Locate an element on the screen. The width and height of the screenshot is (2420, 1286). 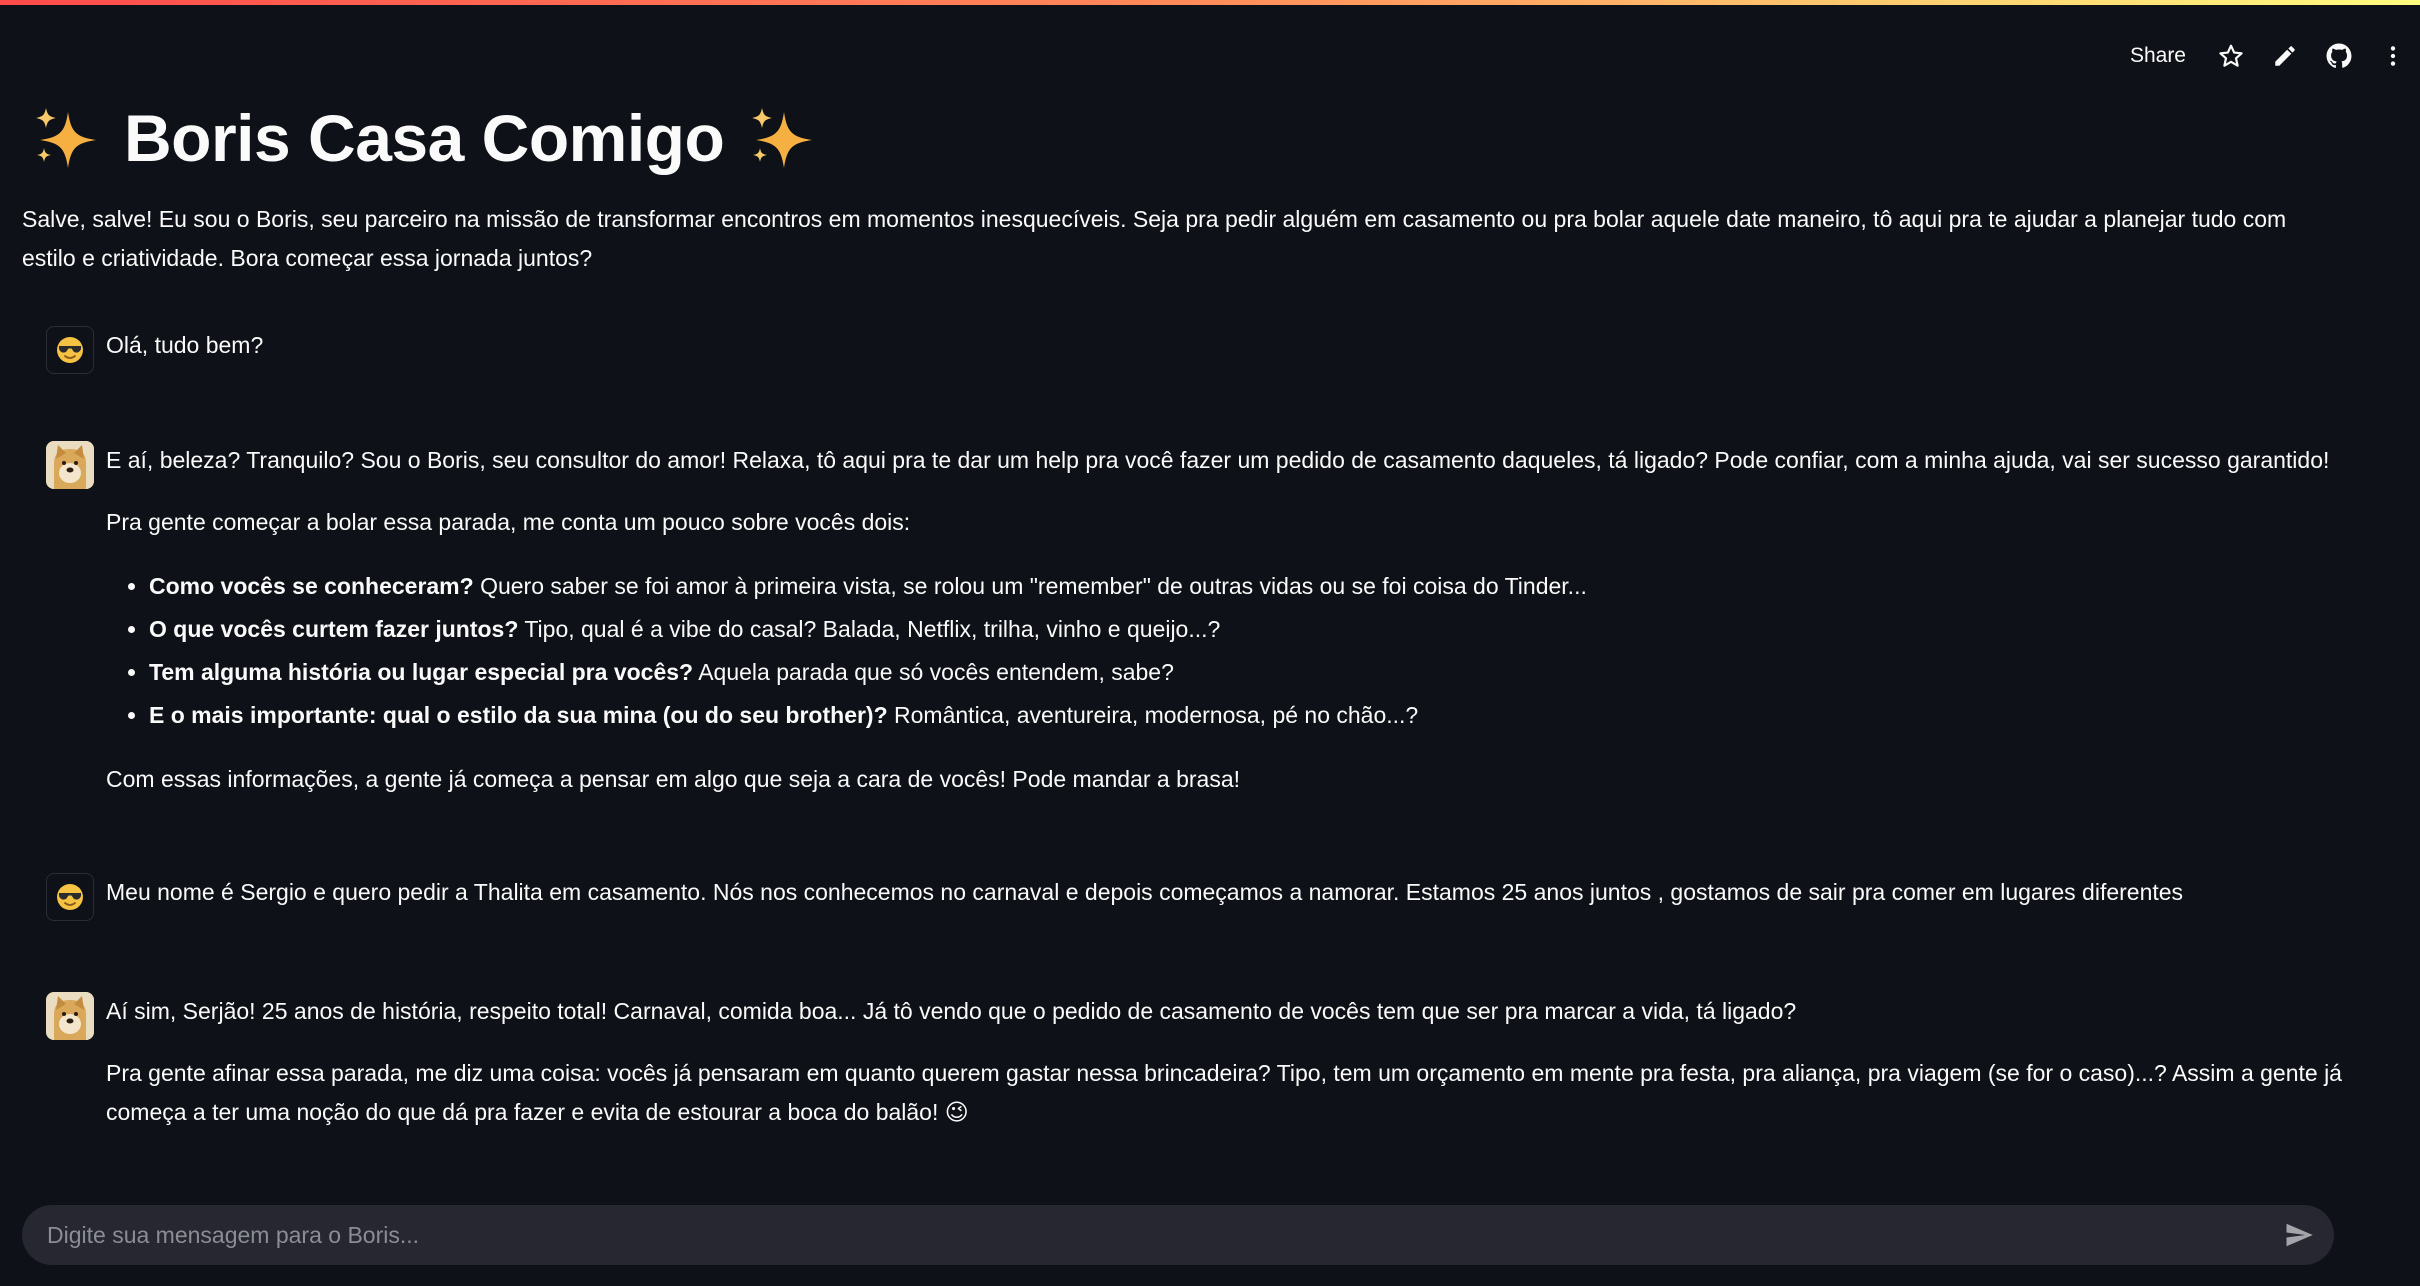
app-toolbar: Share is located at coordinates (2266, 56).